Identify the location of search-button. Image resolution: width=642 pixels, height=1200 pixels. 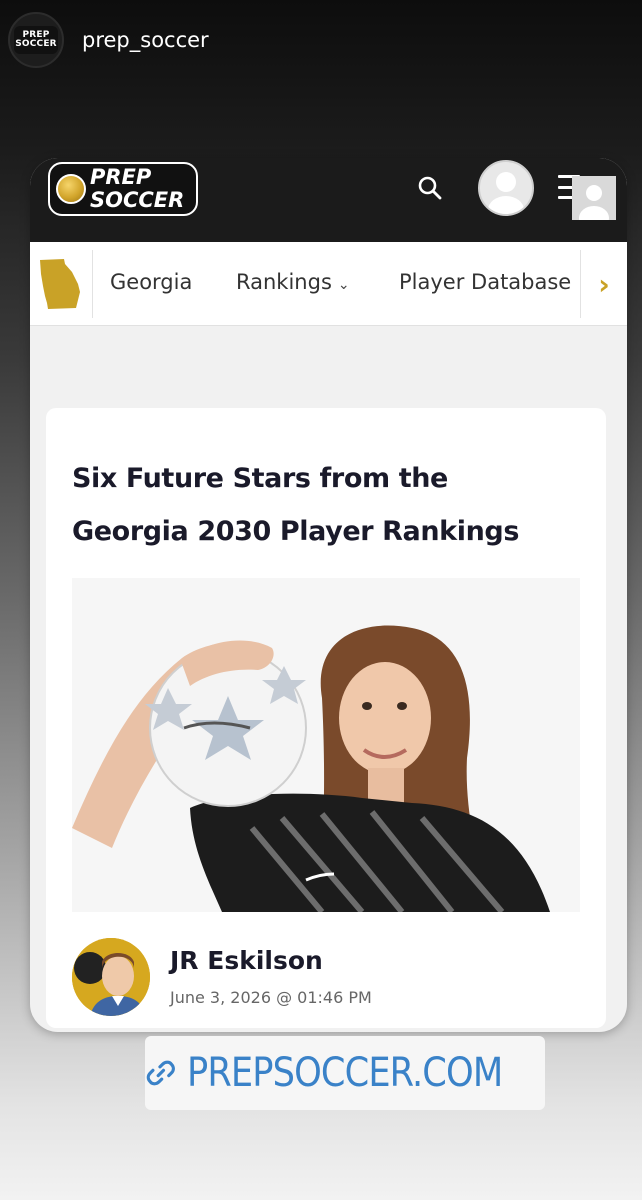
(430, 188).